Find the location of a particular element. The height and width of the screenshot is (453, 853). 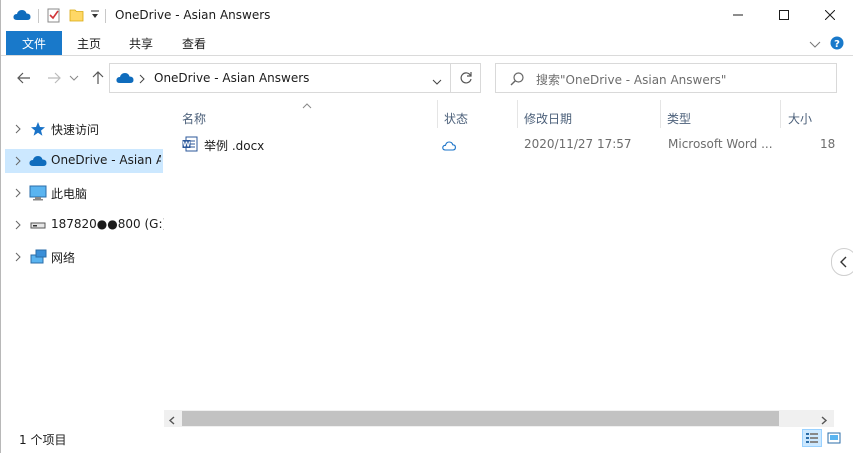

item-count: 1 个项目 is located at coordinates (43, 440).